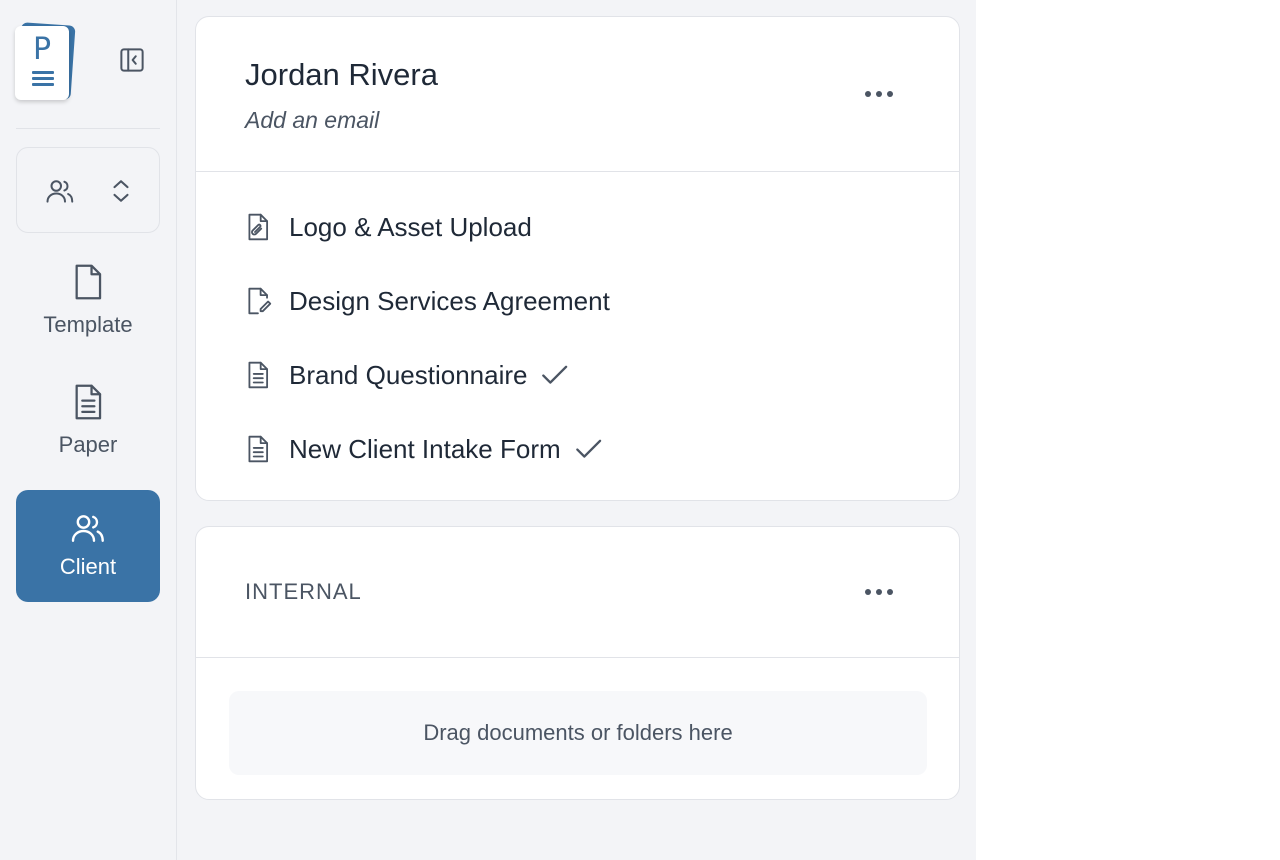  Describe the element at coordinates (312, 120) in the screenshot. I see `add-email-link: Add an email` at that location.